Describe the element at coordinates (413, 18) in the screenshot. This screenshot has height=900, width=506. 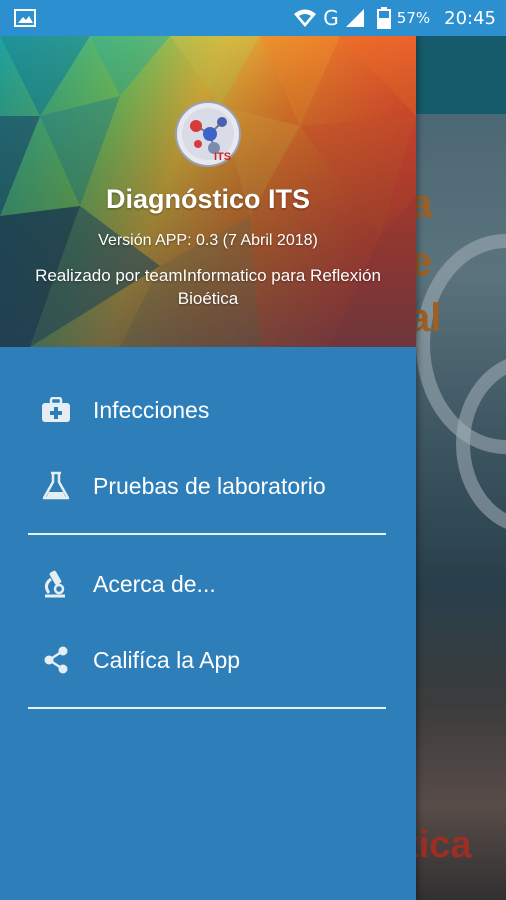
I see `battery-percent: 57%` at that location.